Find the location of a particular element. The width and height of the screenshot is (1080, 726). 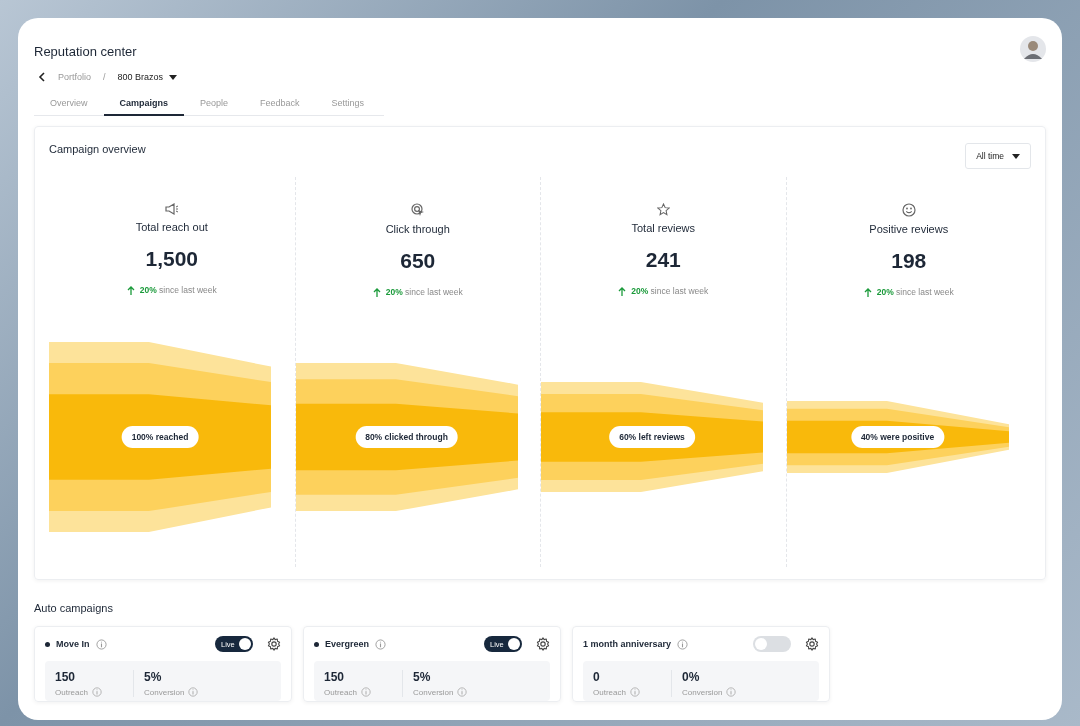

tab: Campaigns is located at coordinates (144, 107).